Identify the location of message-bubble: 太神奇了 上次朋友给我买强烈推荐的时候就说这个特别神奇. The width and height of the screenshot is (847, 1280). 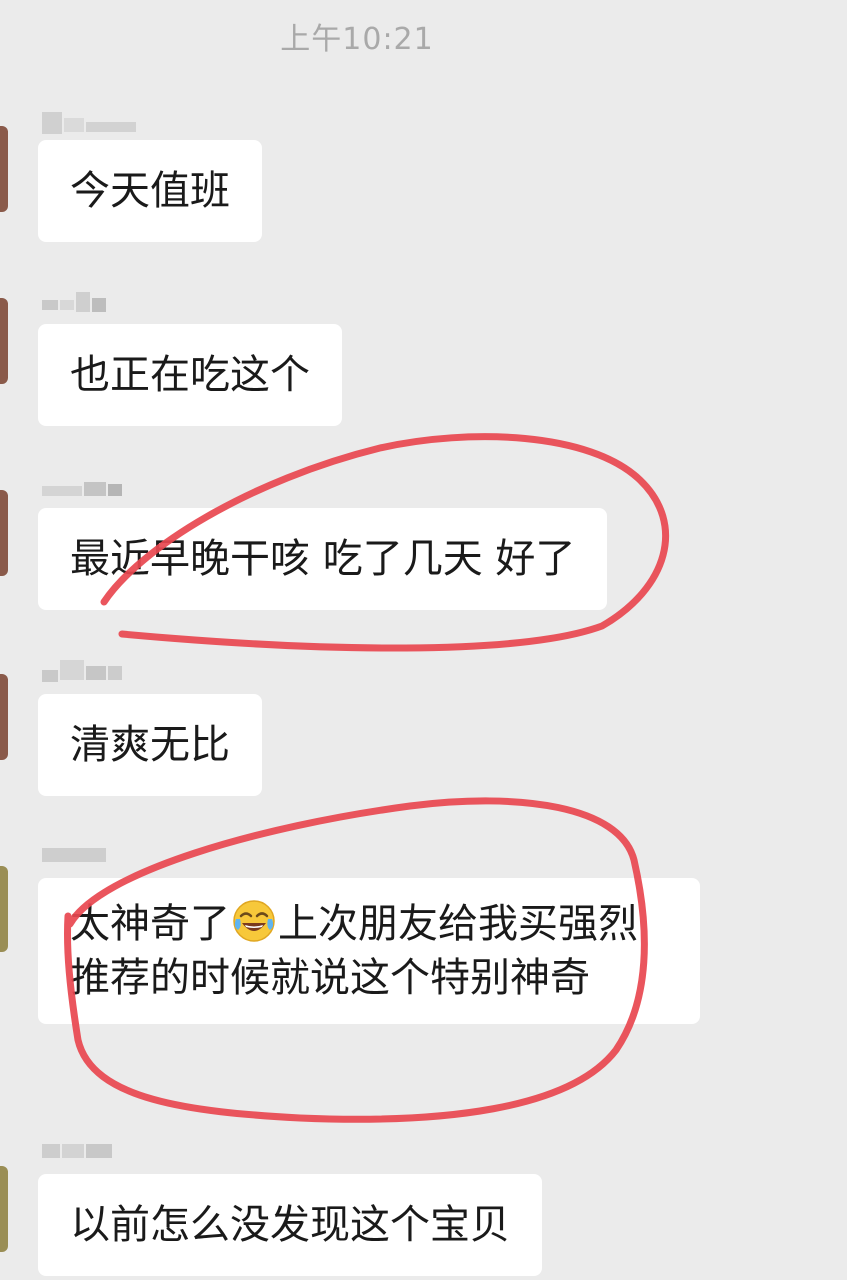
(369, 951).